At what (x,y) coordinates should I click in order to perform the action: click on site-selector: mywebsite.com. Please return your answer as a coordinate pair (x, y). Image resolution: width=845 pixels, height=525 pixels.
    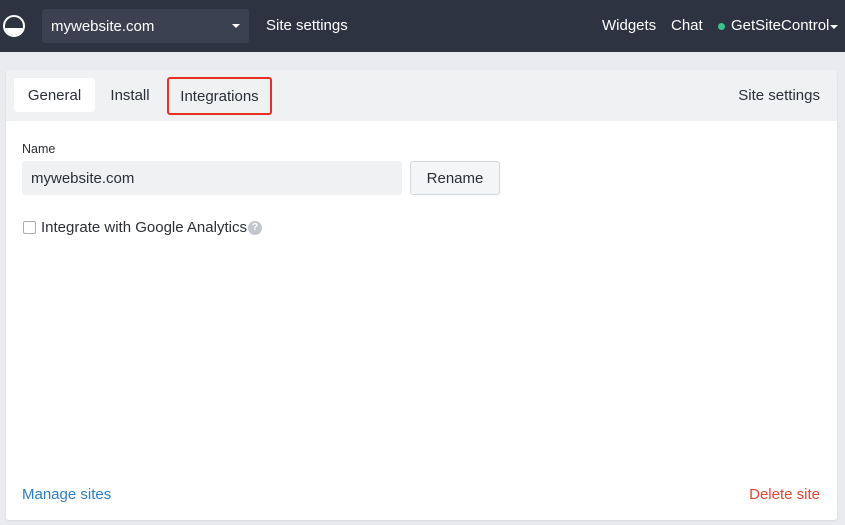
    Looking at the image, I should click on (145, 26).